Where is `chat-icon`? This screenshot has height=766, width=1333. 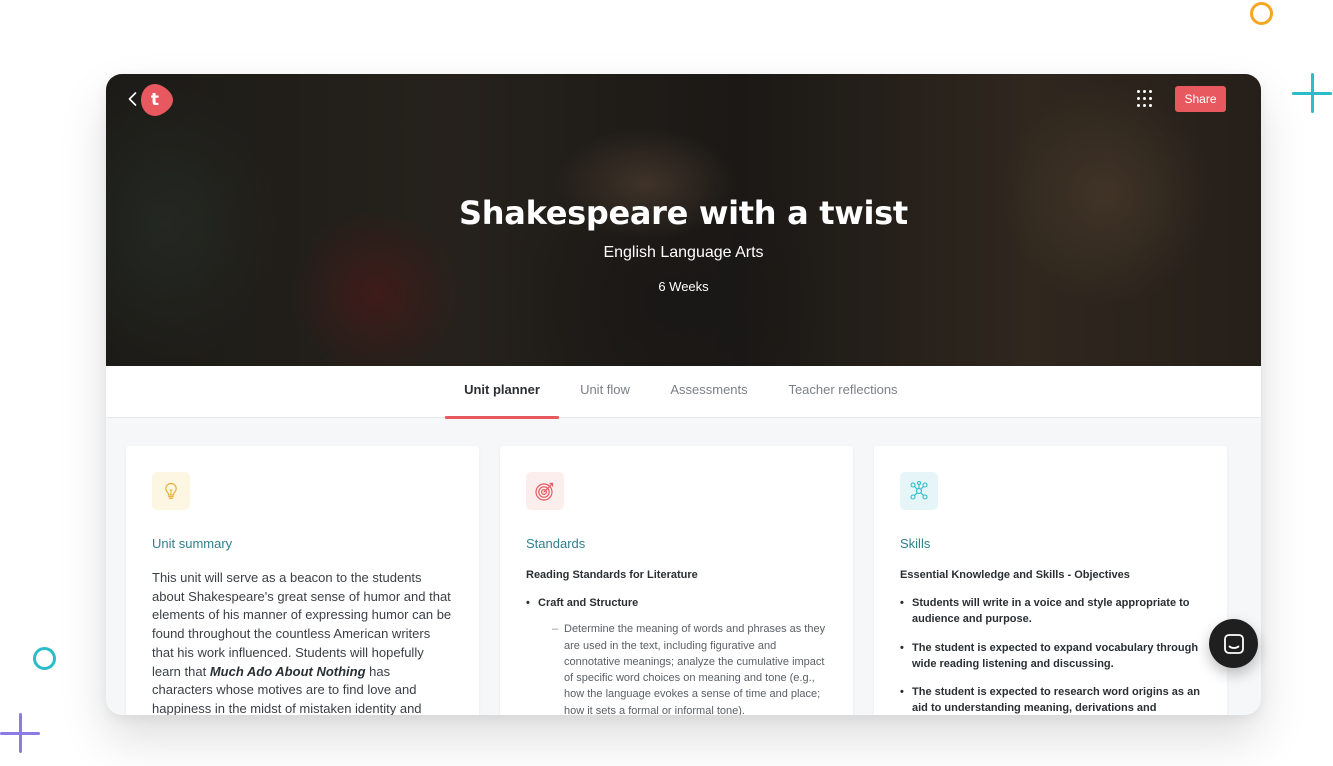 chat-icon is located at coordinates (1233, 643).